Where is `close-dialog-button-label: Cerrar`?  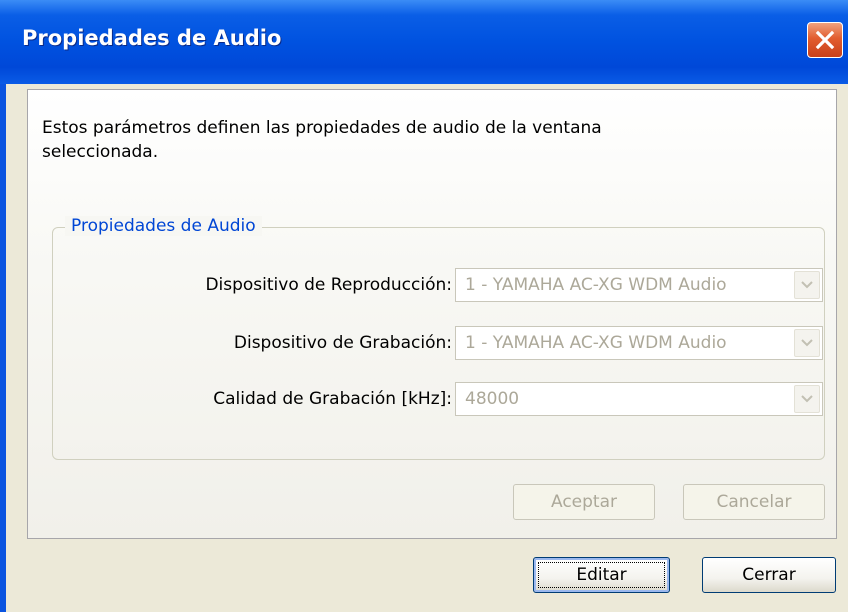 close-dialog-button-label: Cerrar is located at coordinates (769, 575).